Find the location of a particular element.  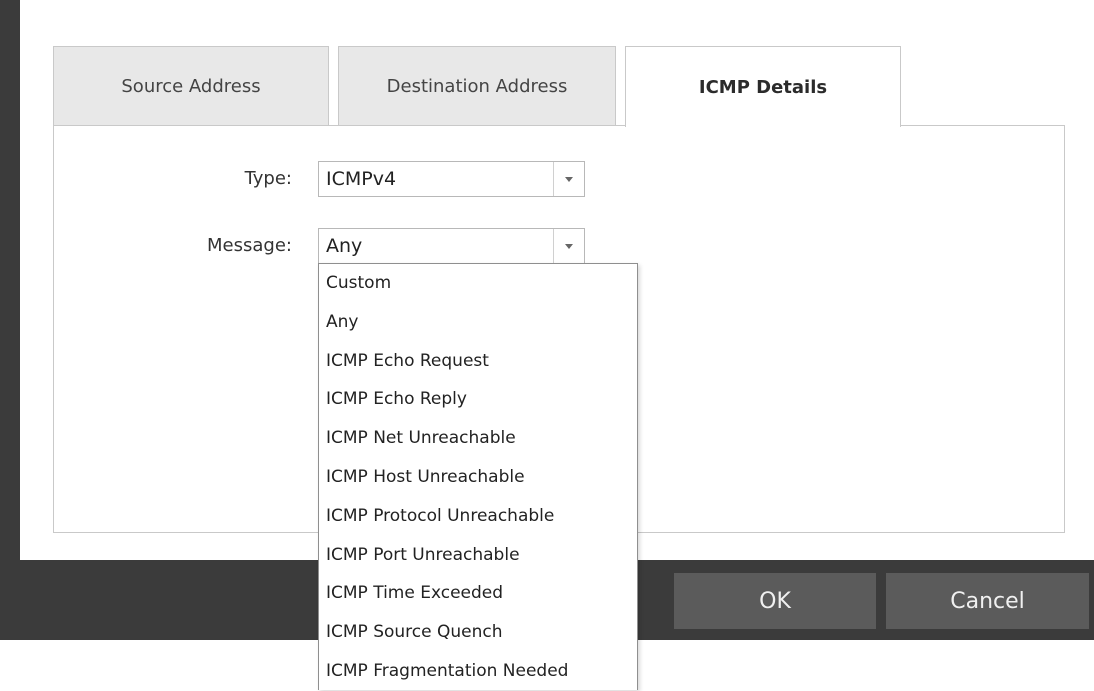

tab-destination-address: Destination Address is located at coordinates (477, 86).